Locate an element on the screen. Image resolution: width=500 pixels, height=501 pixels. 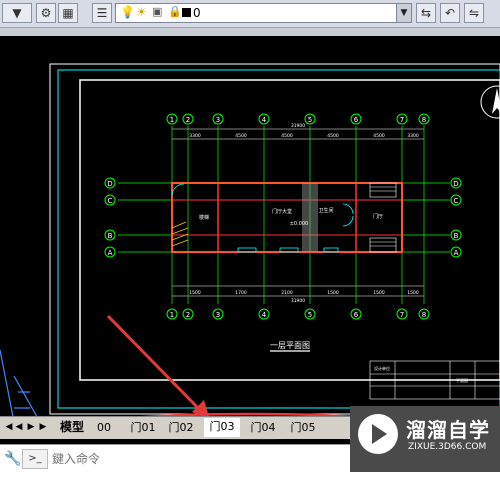
room-label: 卫生间 is located at coordinates (325, 210).